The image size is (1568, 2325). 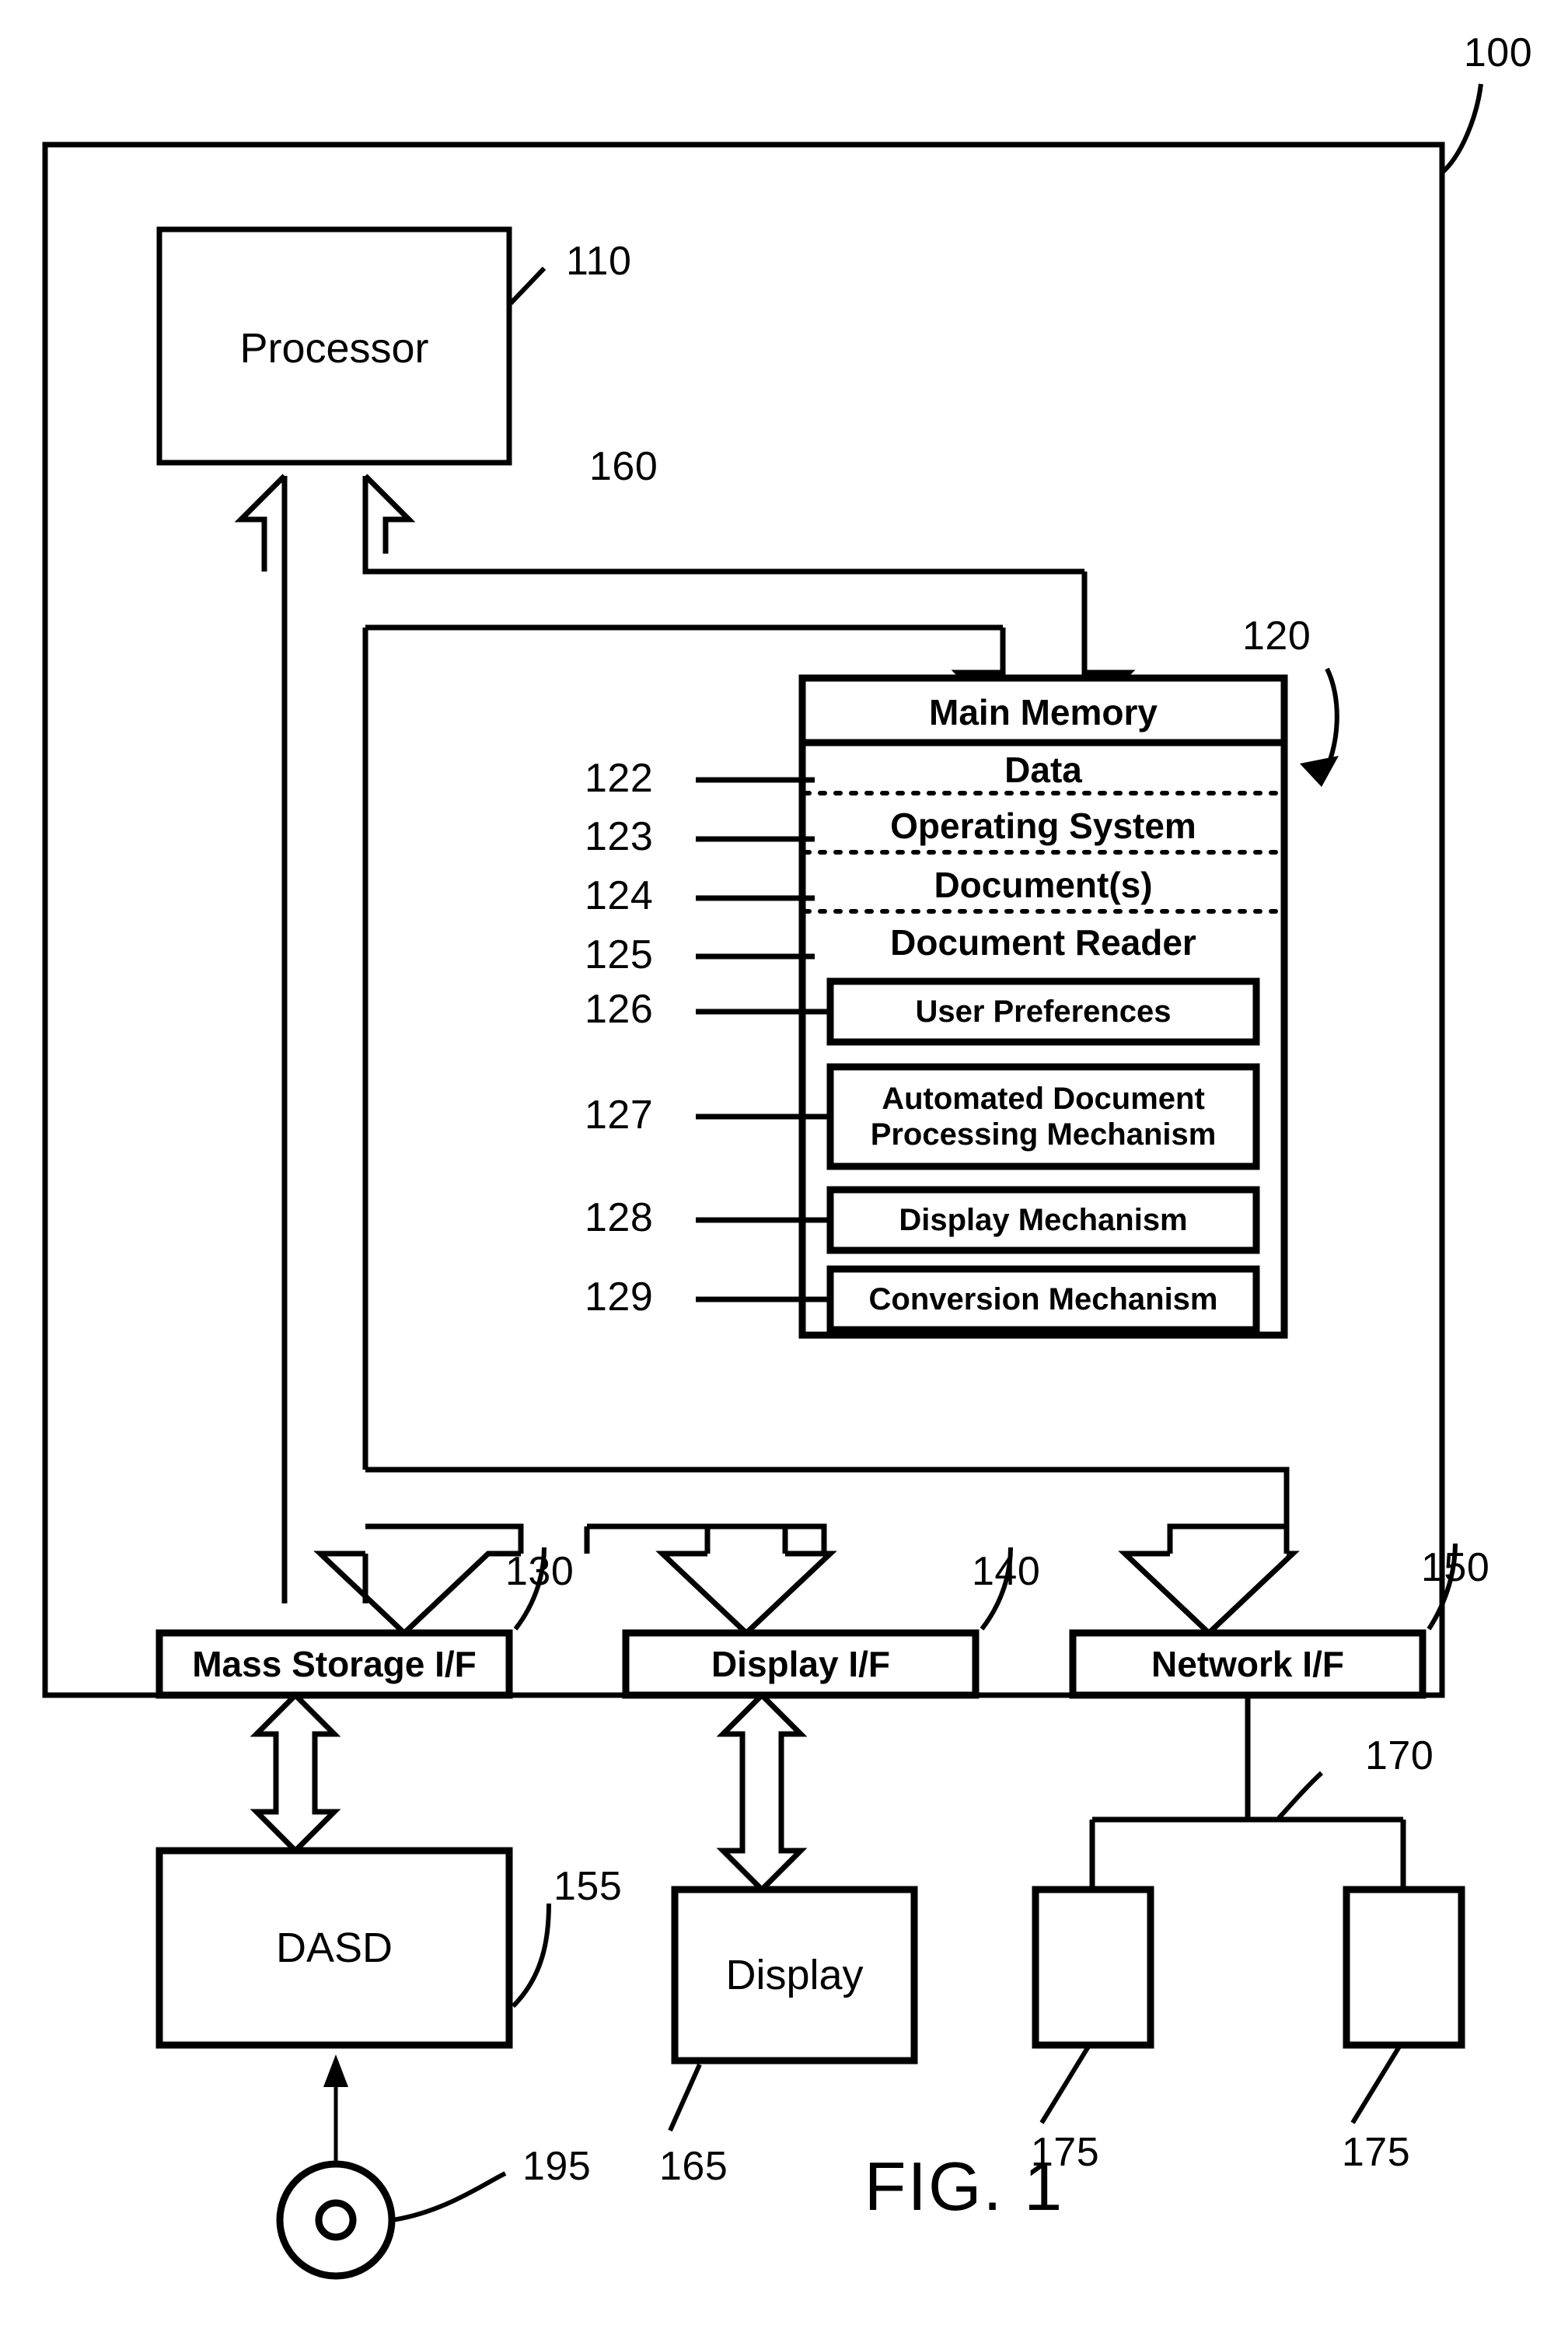 What do you see at coordinates (623, 467) in the screenshot?
I see `ref-label-160: 160` at bounding box center [623, 467].